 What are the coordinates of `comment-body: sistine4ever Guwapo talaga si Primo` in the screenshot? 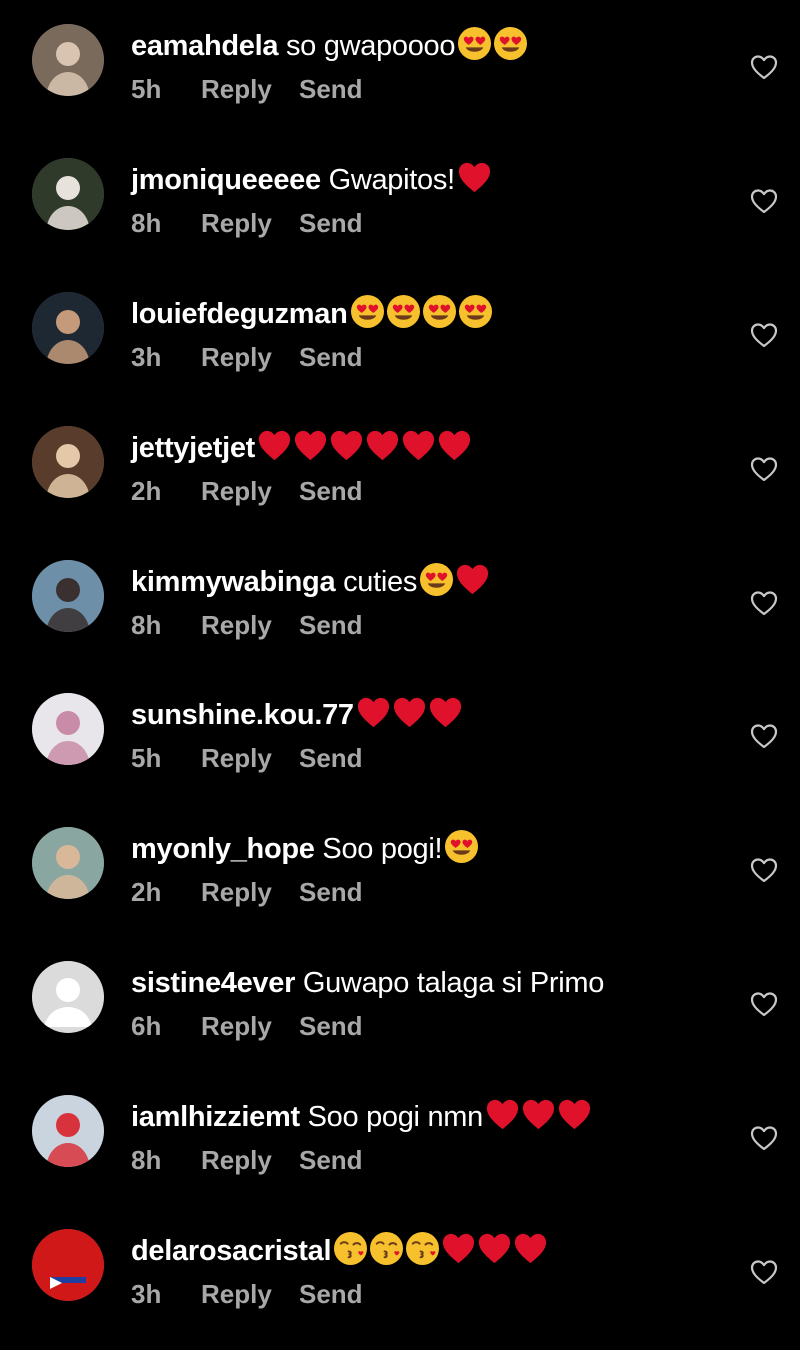 It's located at (367, 983).